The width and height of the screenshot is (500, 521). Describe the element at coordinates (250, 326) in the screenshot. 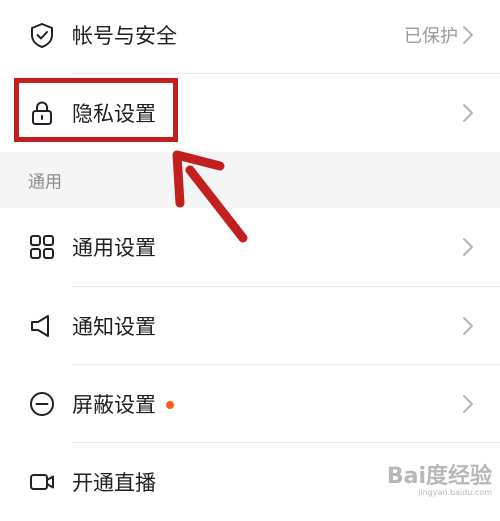

I see `settings-row-notification: 通知设置` at that location.